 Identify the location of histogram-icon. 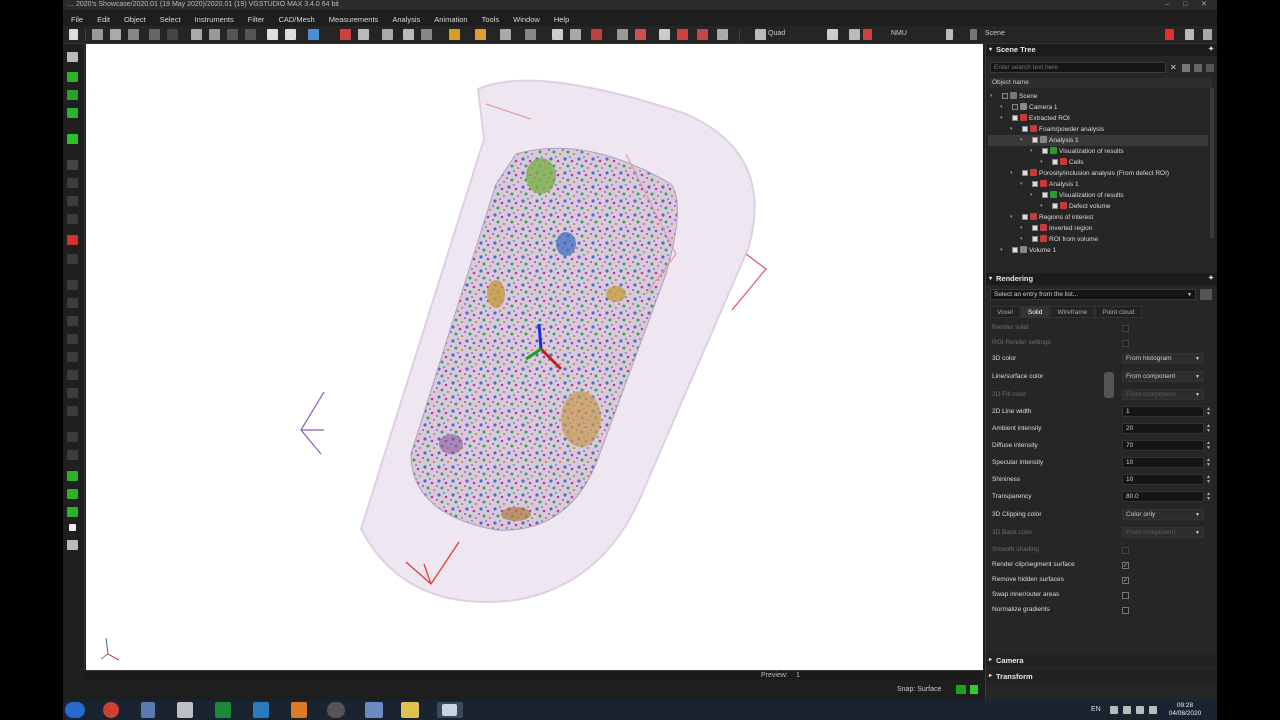
(622, 34).